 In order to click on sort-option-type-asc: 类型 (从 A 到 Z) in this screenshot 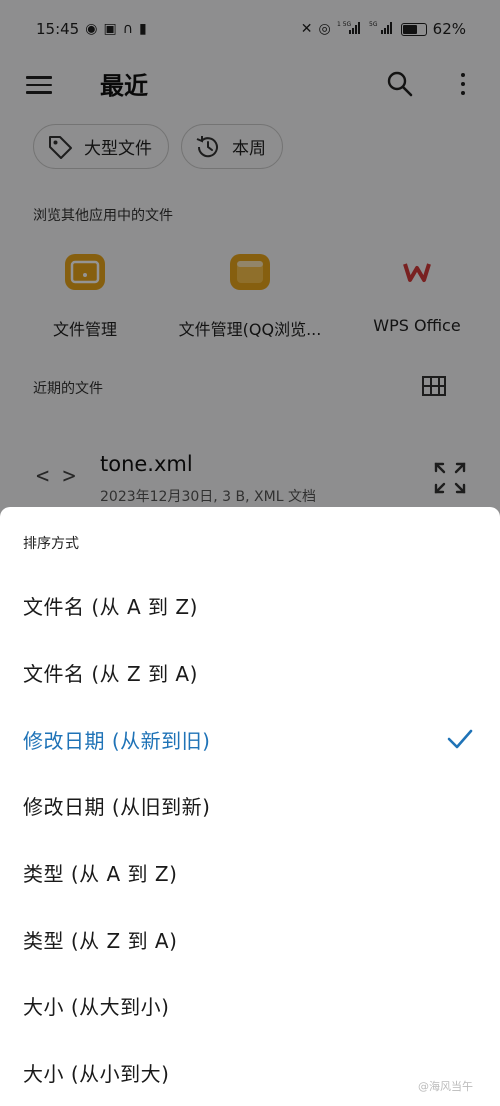, I will do `click(250, 873)`.